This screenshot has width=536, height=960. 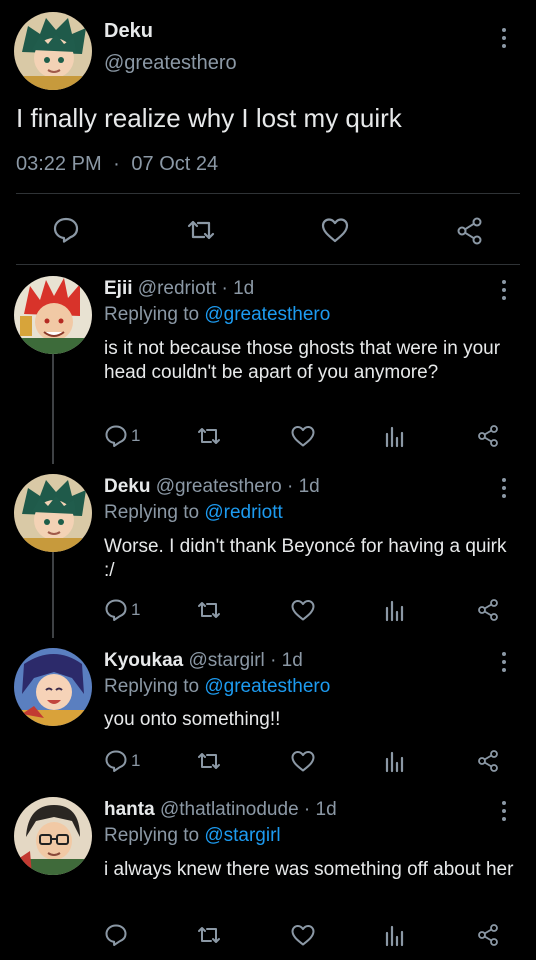 I want to click on avatar-hanta, so click(x=53, y=836).